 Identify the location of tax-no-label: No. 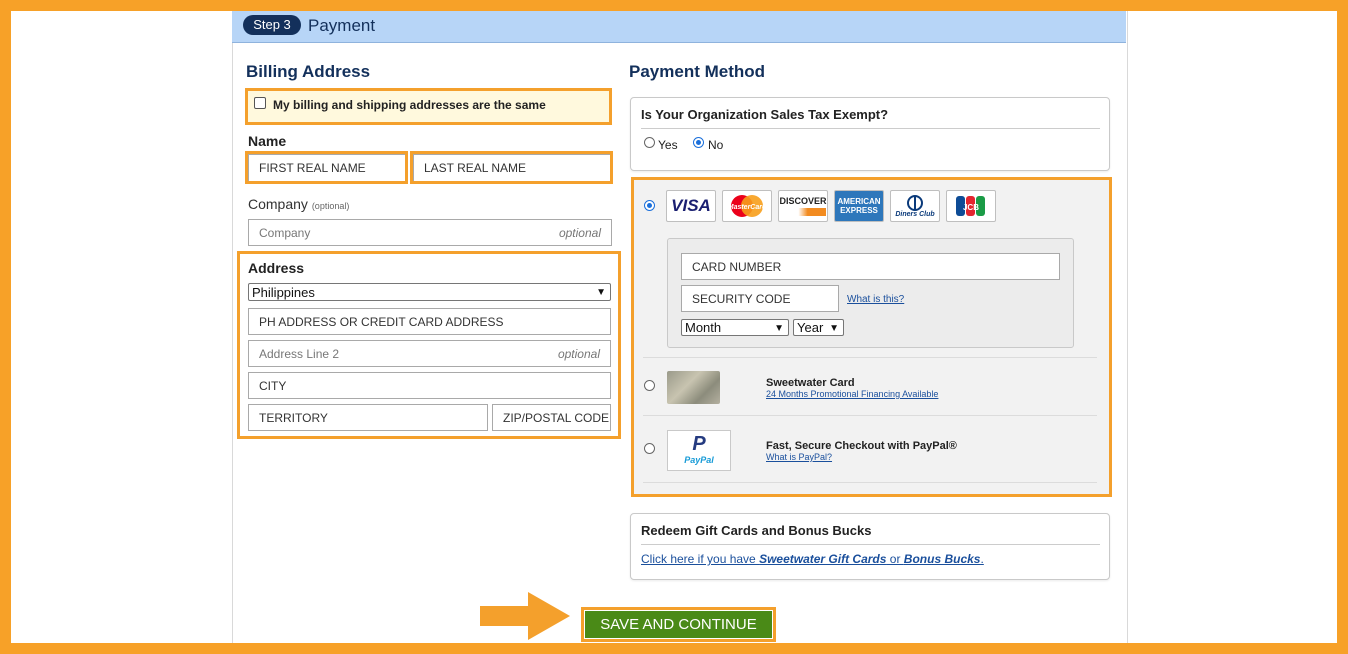
(716, 145).